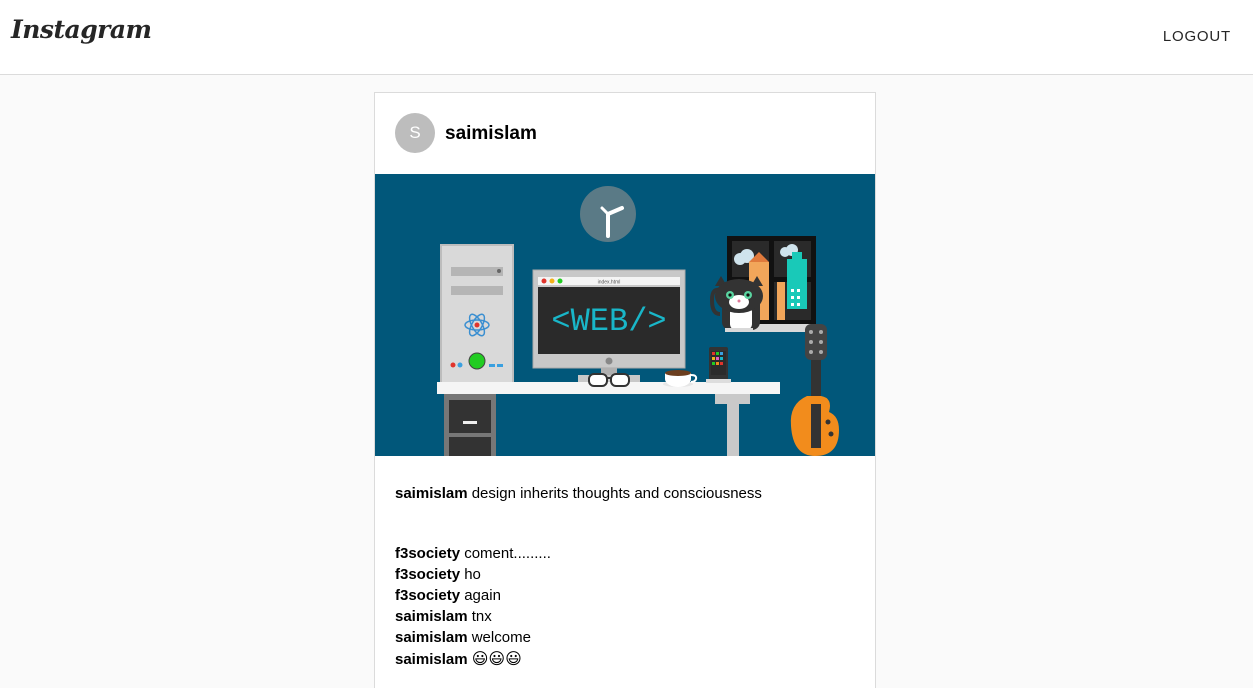 The image size is (1253, 688). I want to click on comment-item: saimislam tnx, so click(625, 616).